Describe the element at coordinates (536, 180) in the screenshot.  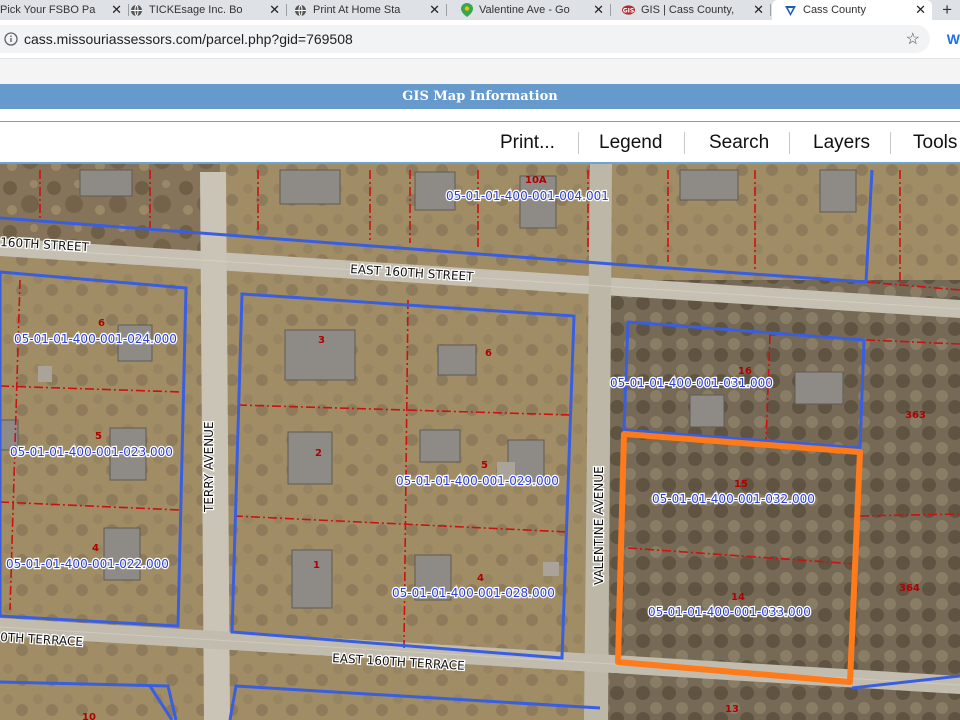
I see `lot-number: 10A` at that location.